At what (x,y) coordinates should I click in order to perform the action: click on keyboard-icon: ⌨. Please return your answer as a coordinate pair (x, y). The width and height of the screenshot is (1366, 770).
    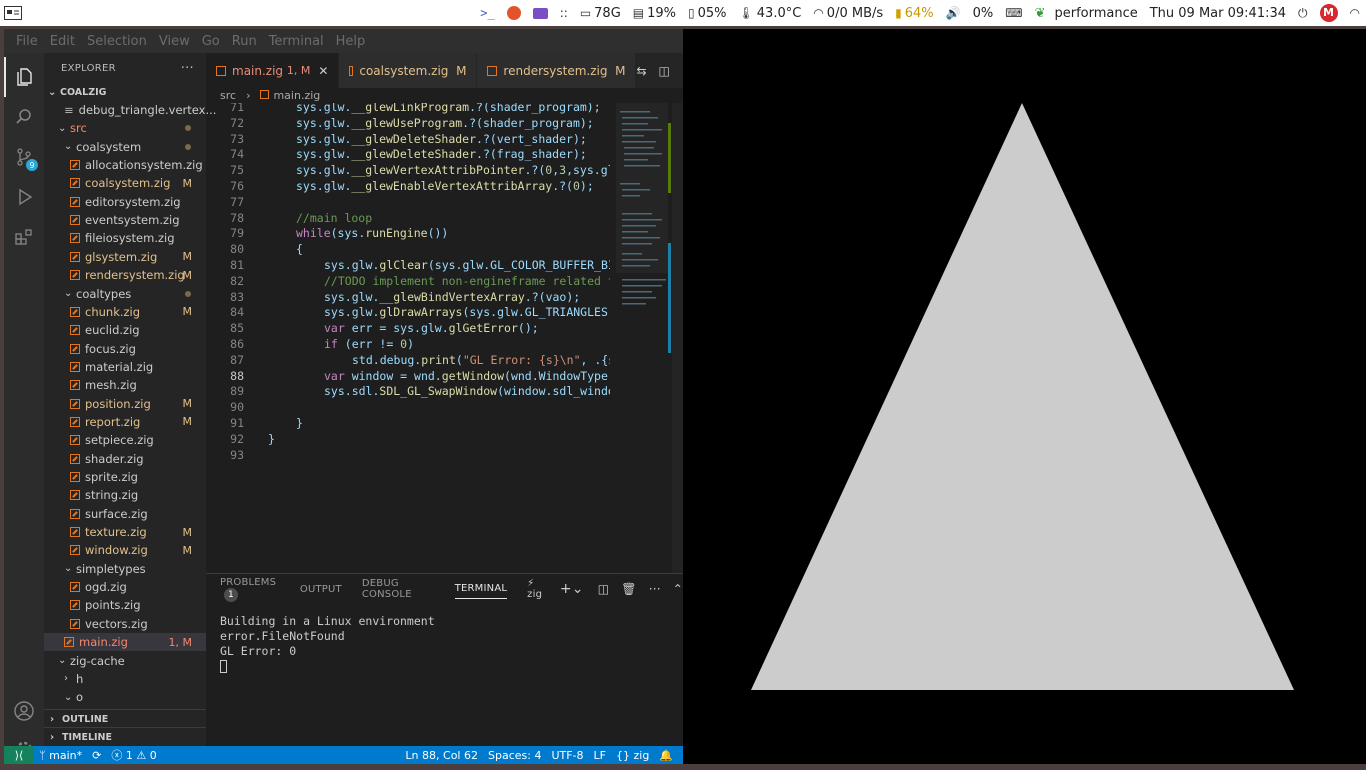
    Looking at the image, I should click on (1013, 13).